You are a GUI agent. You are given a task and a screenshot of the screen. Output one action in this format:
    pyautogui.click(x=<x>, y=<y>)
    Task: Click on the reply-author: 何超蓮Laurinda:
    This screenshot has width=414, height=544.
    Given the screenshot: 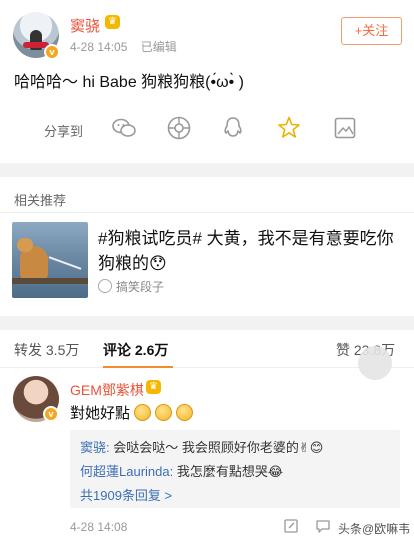 What is the action you would take?
    pyautogui.click(x=126, y=471)
    